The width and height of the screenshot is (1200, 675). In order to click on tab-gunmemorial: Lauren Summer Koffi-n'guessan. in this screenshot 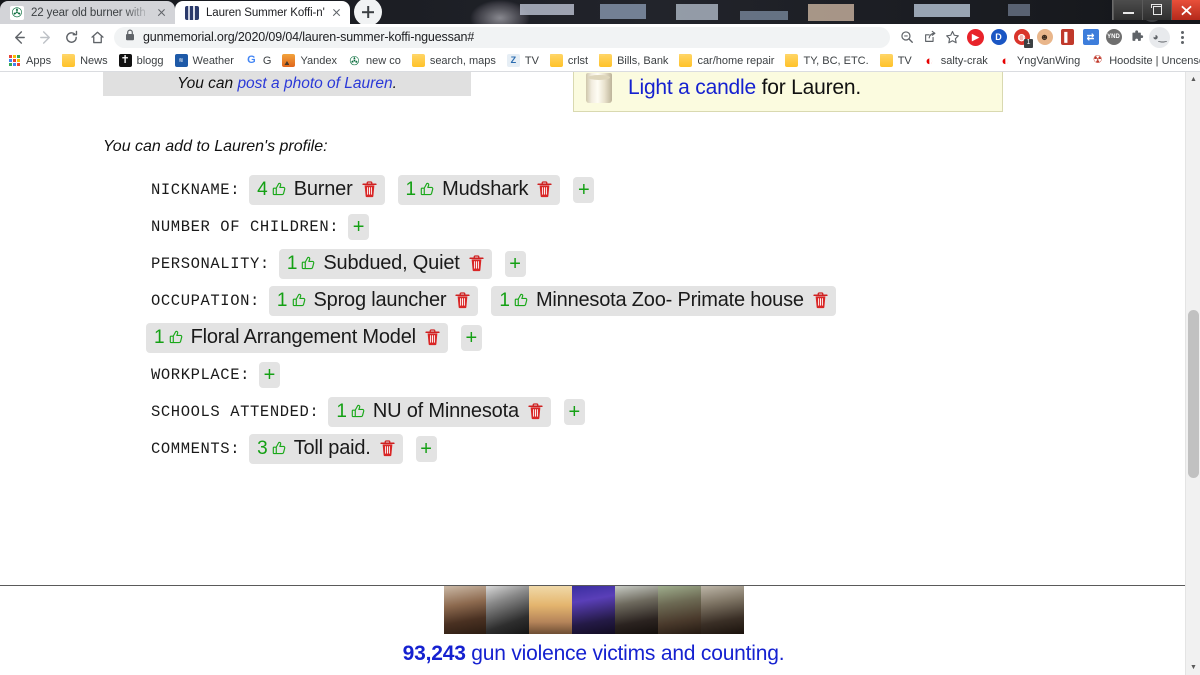, I will do `click(262, 12)`.